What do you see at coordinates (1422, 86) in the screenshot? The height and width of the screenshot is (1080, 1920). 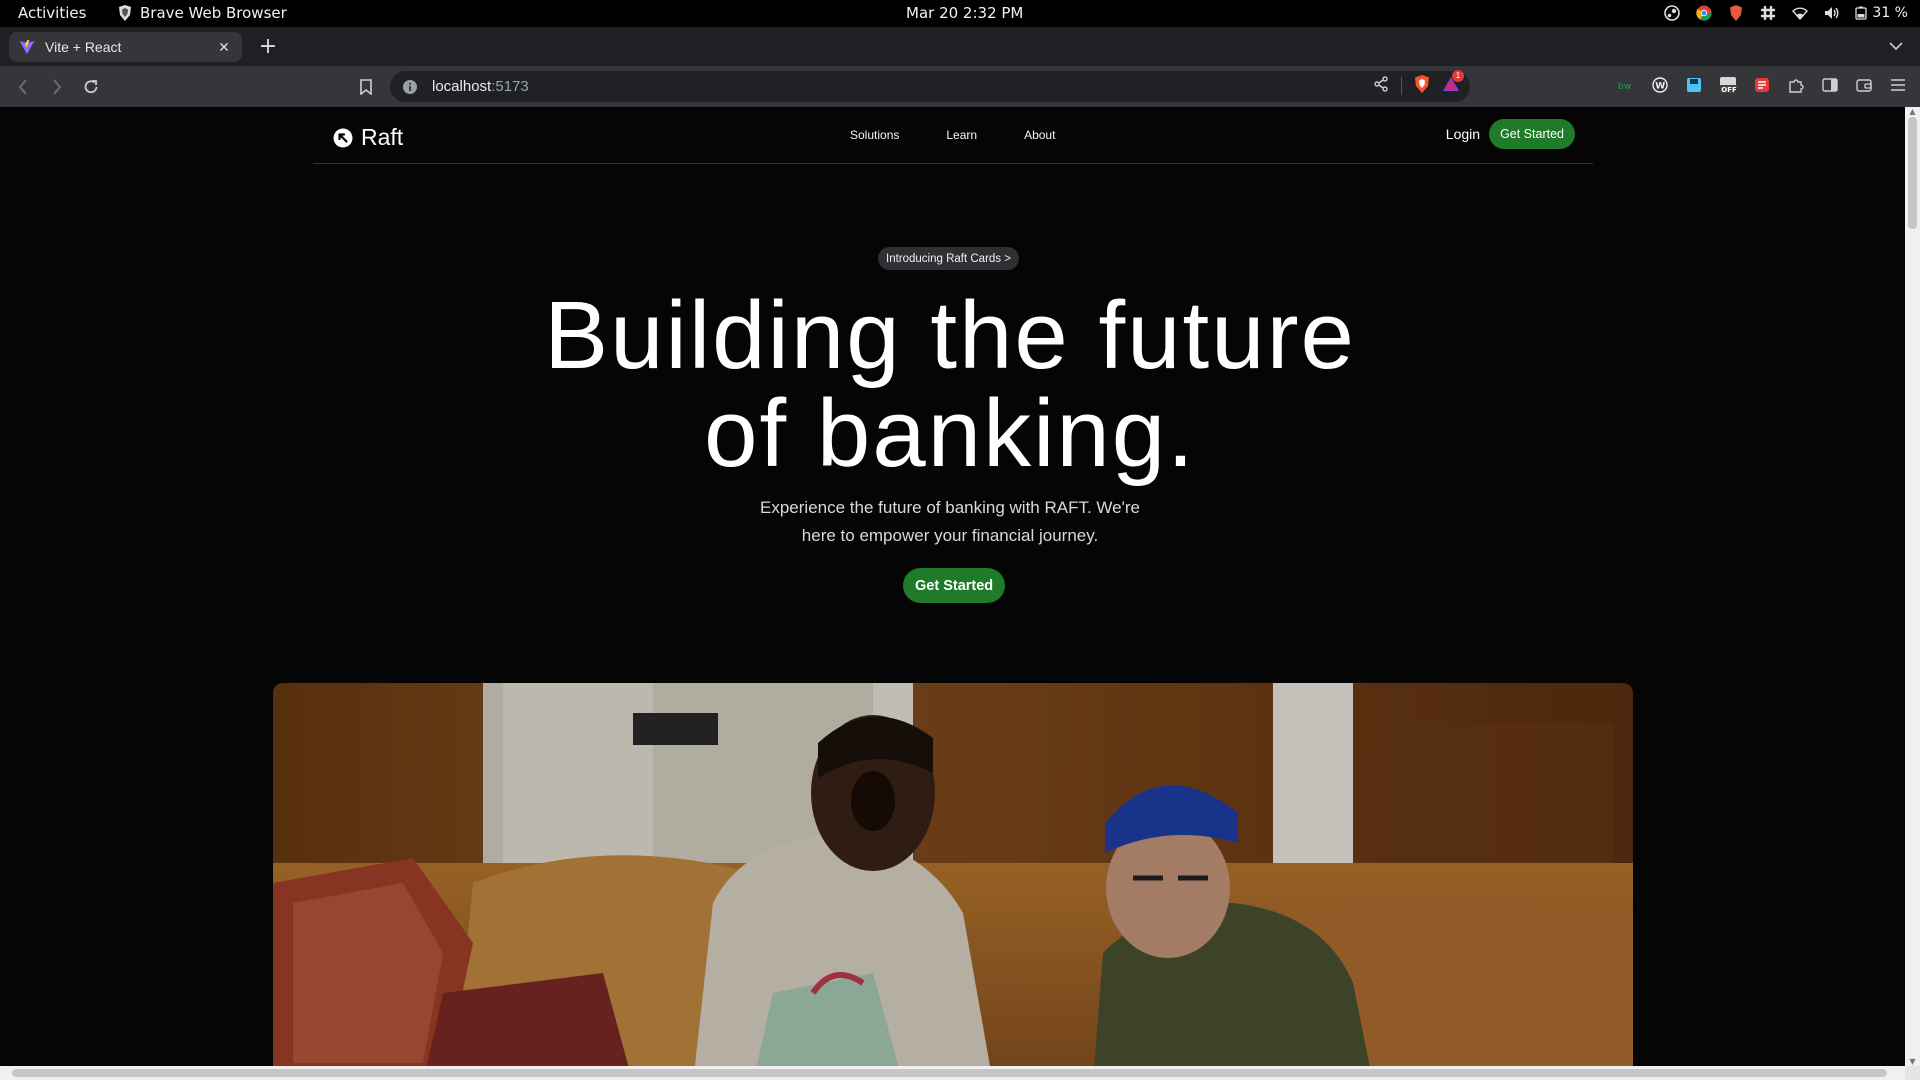 I see `brave-shields-icon` at bounding box center [1422, 86].